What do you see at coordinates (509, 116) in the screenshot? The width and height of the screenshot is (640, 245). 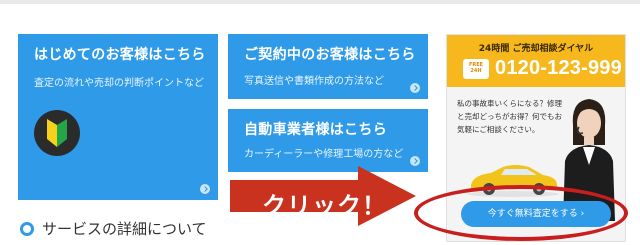 I see `phone-description: 私の事故車いくらになる？修理と売却どっちがお得？何でもお気軽にご相談ください。` at bounding box center [509, 116].